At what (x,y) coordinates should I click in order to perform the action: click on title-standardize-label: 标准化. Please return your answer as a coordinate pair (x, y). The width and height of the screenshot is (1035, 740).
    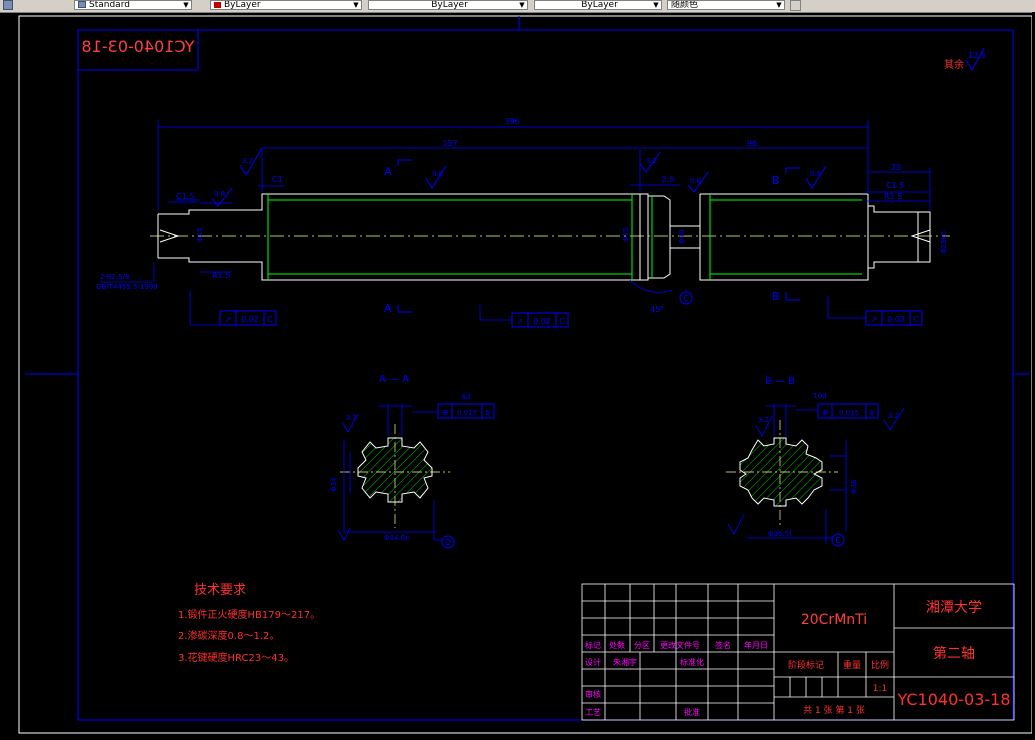
    Looking at the image, I should click on (692, 662).